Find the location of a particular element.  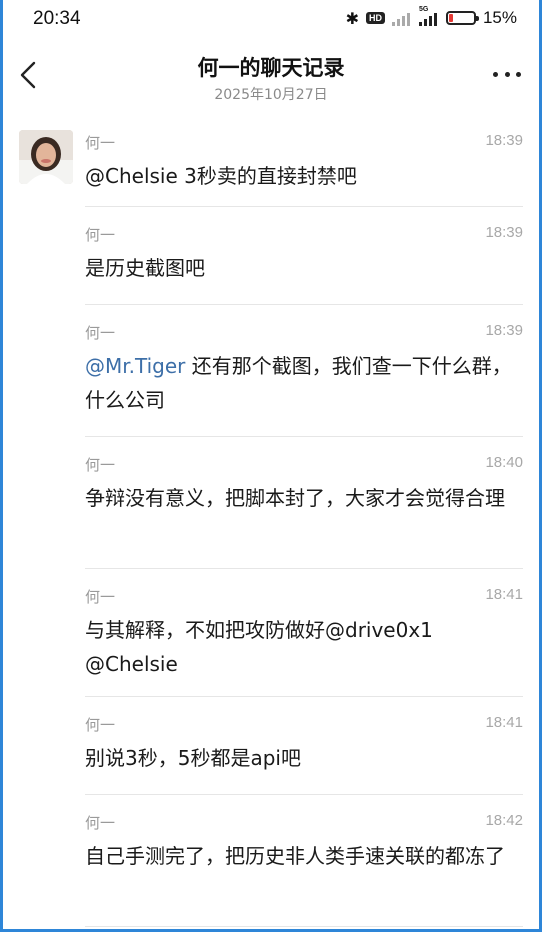

signal-icon-sim2: 5G is located at coordinates (428, 16).